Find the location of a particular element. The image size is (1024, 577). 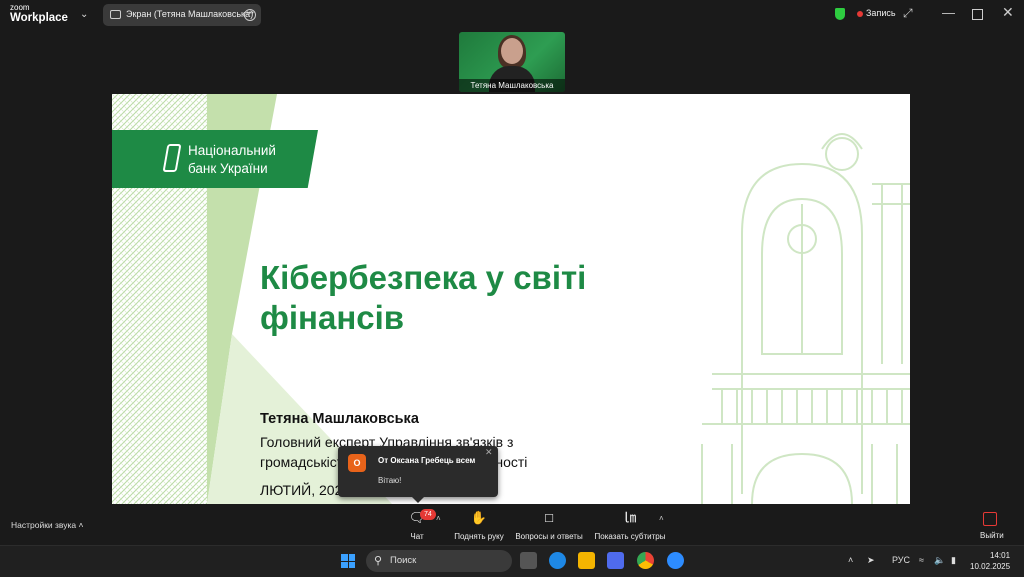

search-placeholder: Поиск is located at coordinates (403, 560).